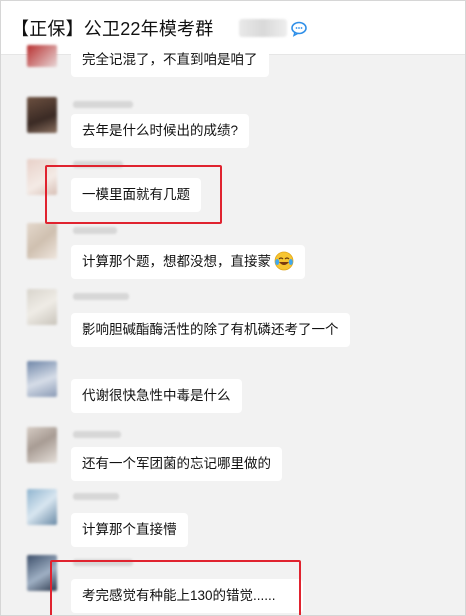 Image resolution: width=466 pixels, height=616 pixels. I want to click on message-bubble: 代谢很快急性中毒是什么, so click(156, 396).